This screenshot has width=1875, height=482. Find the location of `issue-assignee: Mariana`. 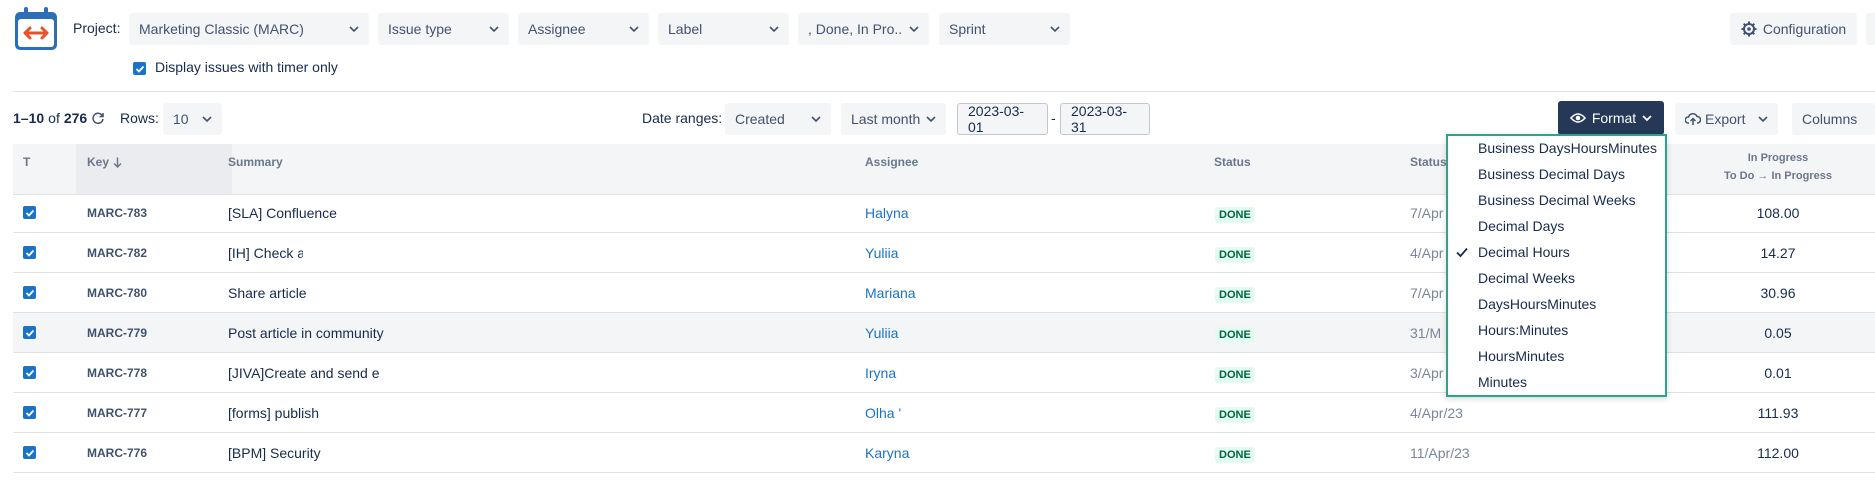

issue-assignee: Mariana is located at coordinates (896, 293).